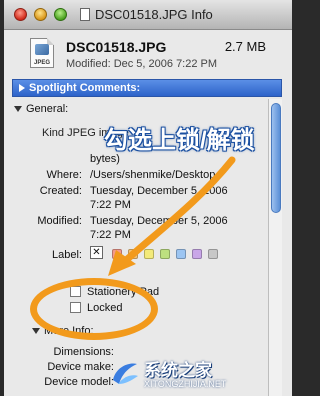 Image resolution: width=320 pixels, height=396 pixels. Describe the element at coordinates (172, 216) in the screenshot. I see `annotation-arrow` at that location.